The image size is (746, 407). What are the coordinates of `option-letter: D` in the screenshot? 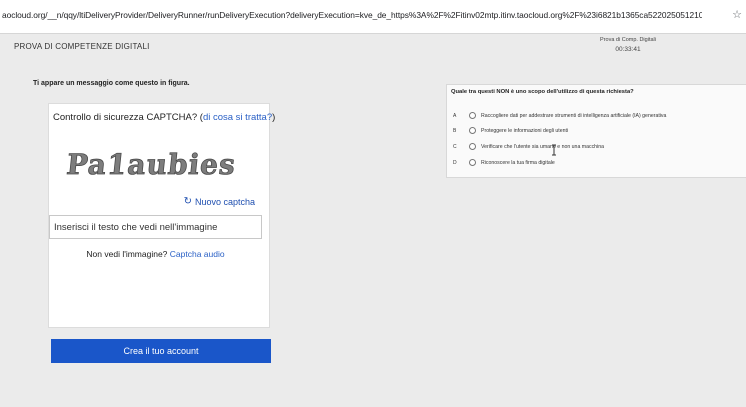 It's located at (455, 163).